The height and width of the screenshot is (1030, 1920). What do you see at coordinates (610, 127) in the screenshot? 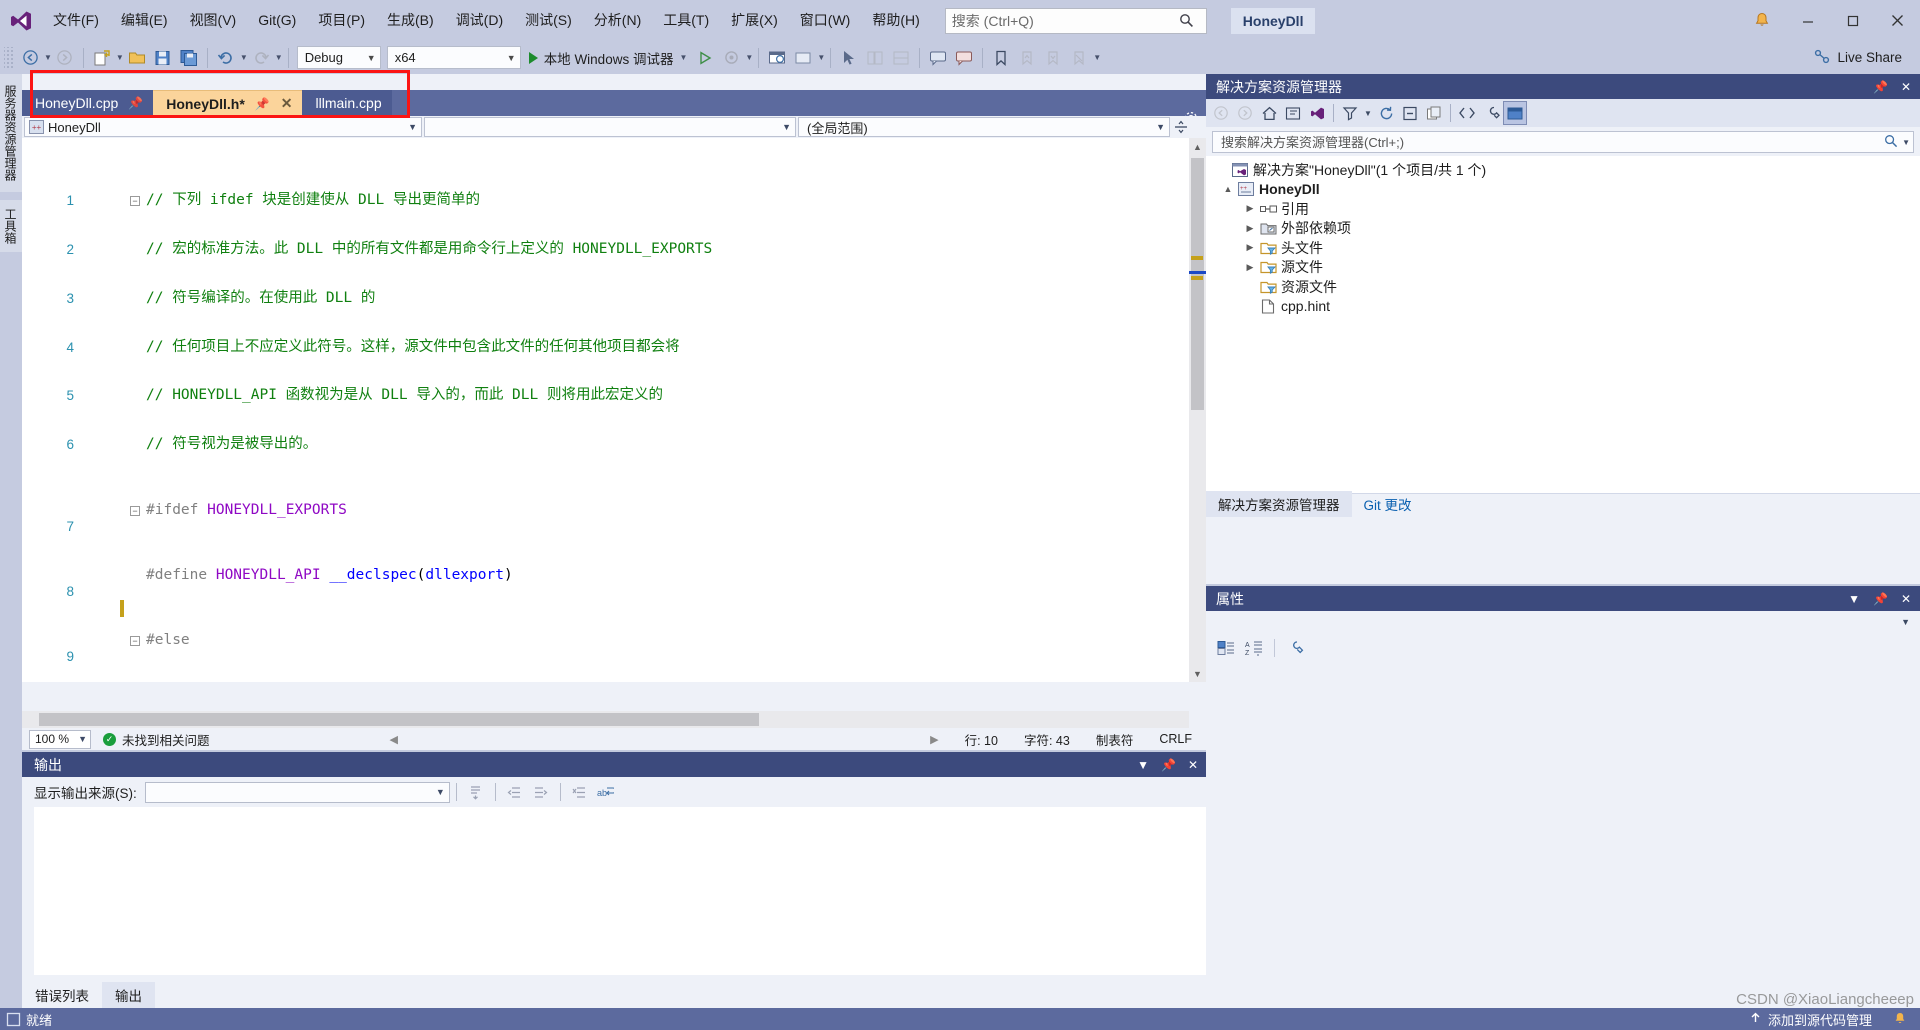
I see `navbar-type-select: ▼` at bounding box center [610, 127].